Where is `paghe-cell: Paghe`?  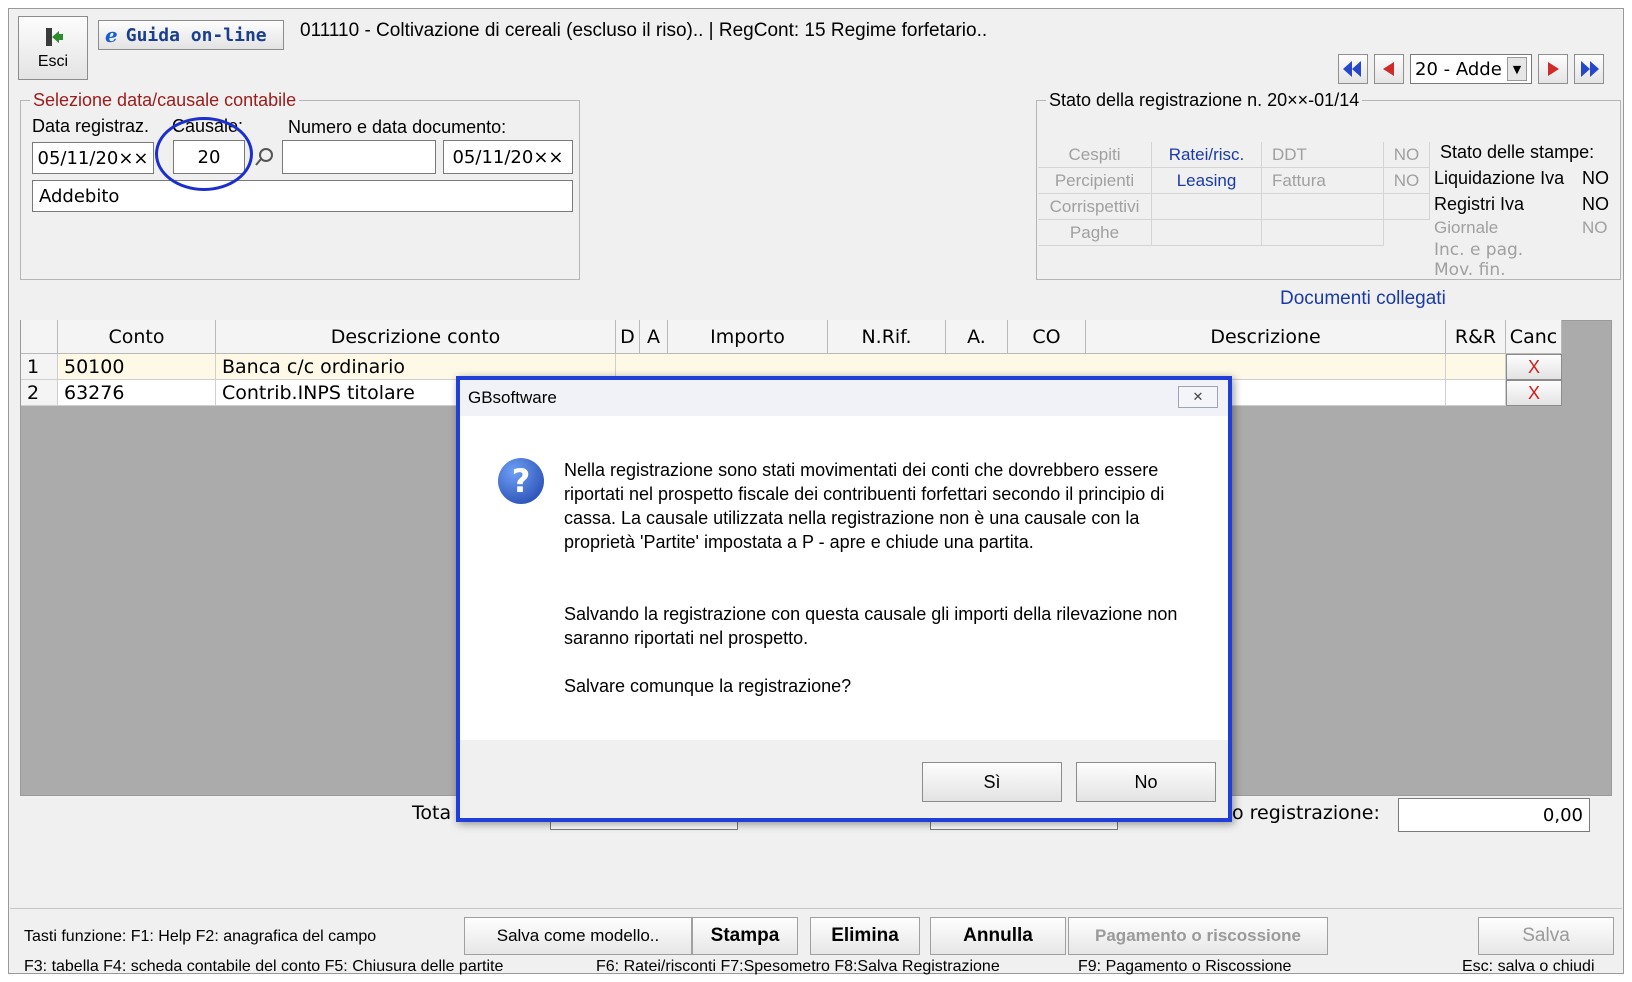
paghe-cell: Paghe is located at coordinates (1095, 233).